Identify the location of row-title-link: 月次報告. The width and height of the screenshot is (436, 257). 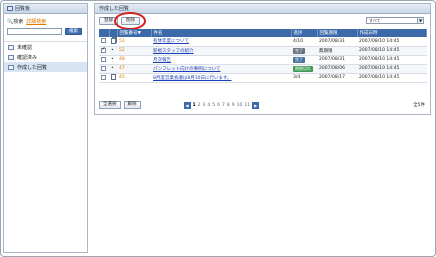
(162, 60).